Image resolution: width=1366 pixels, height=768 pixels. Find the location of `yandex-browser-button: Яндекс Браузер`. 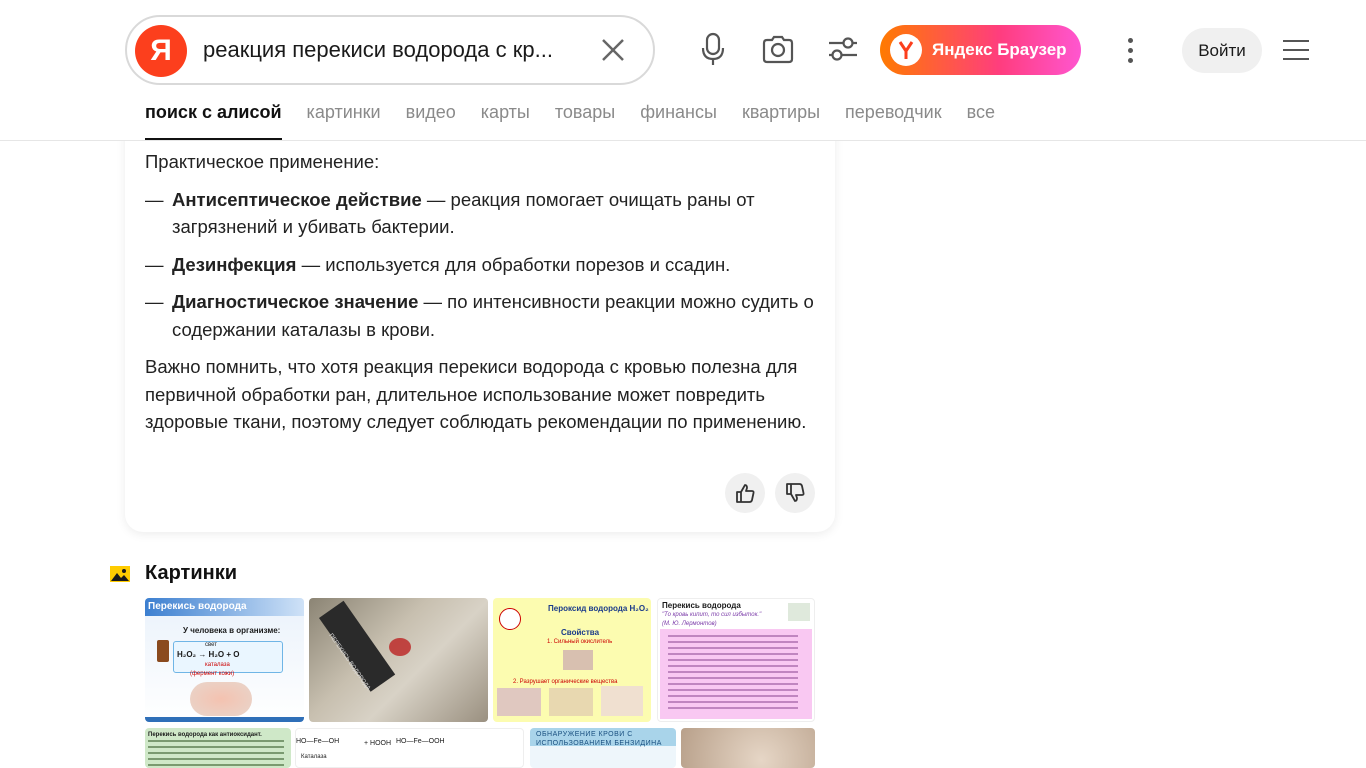

yandex-browser-button: Яндекс Браузер is located at coordinates (980, 50).